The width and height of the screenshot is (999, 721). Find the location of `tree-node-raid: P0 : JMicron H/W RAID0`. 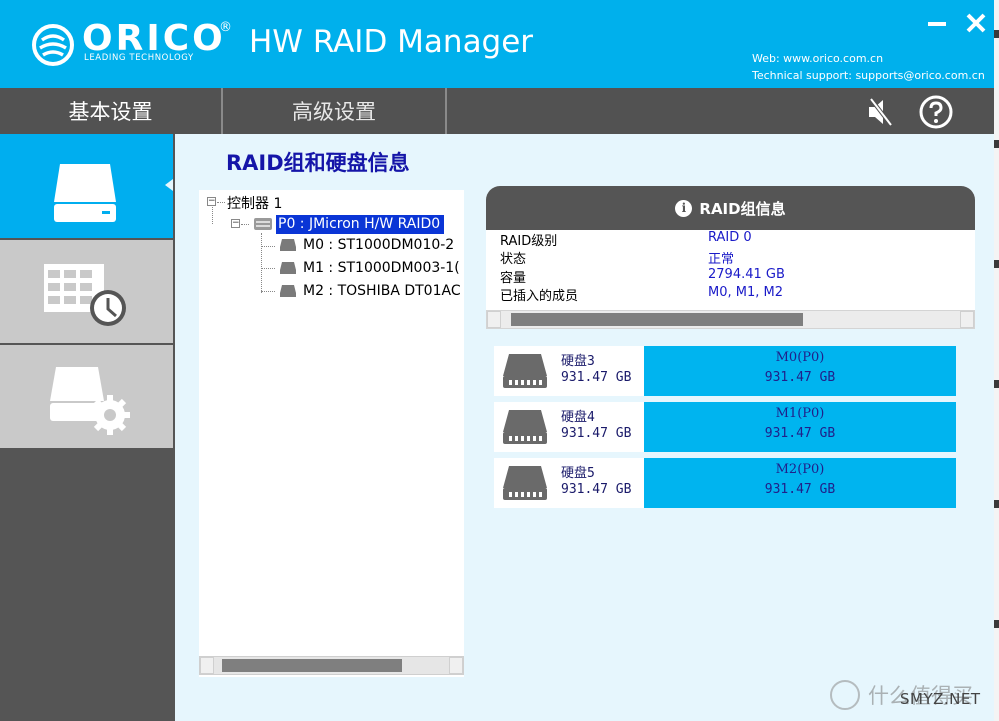

tree-node-raid: P0 : JMicron H/W RAID0 is located at coordinates (360, 224).